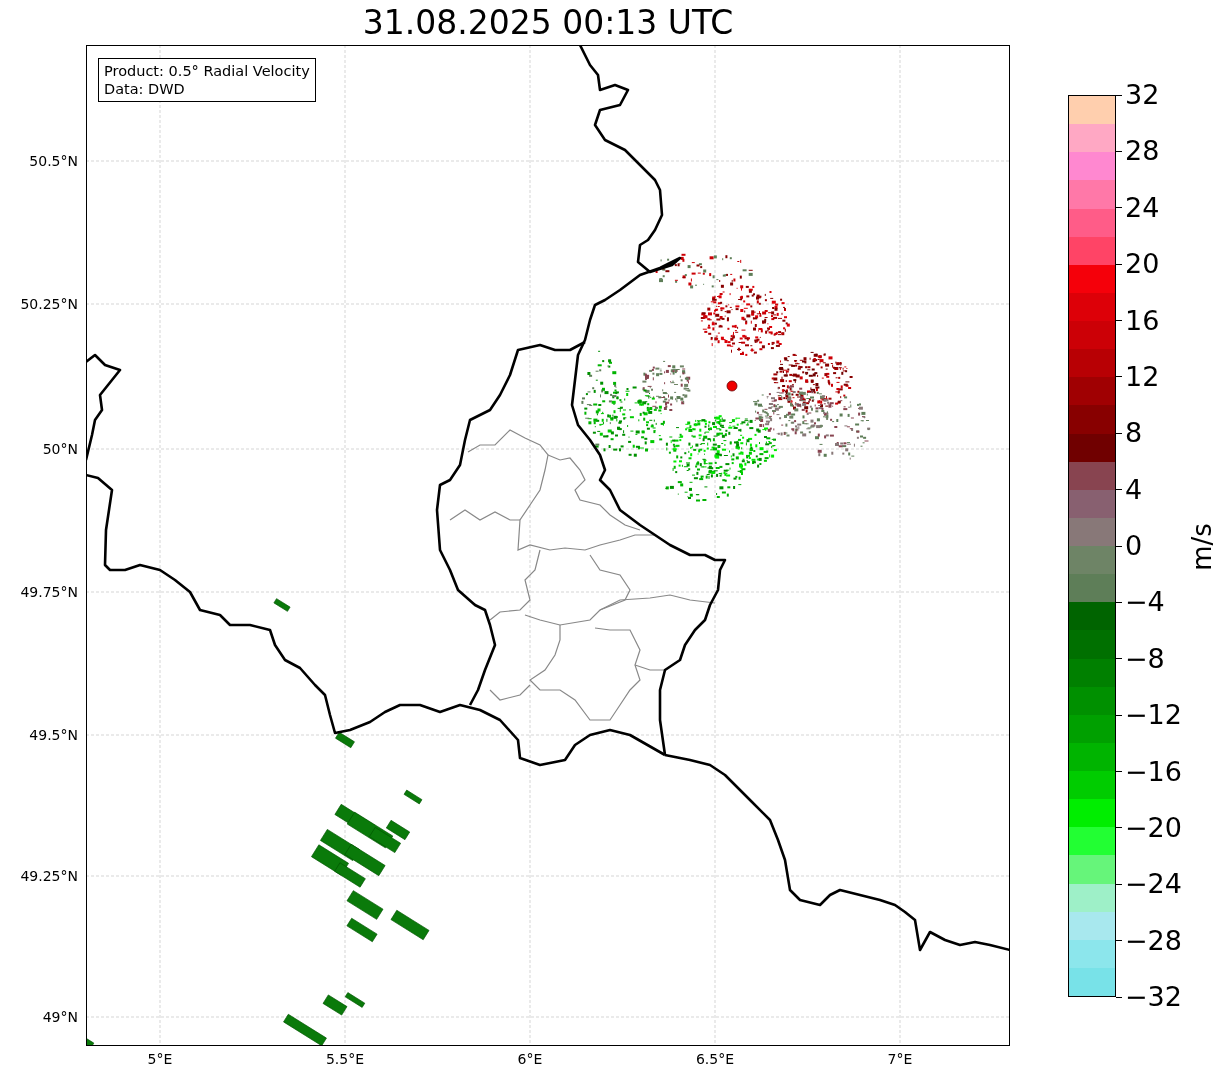 This screenshot has width=1225, height=1081. What do you see at coordinates (60, 1017) in the screenshot?
I see `latitude-label: 49°N` at bounding box center [60, 1017].